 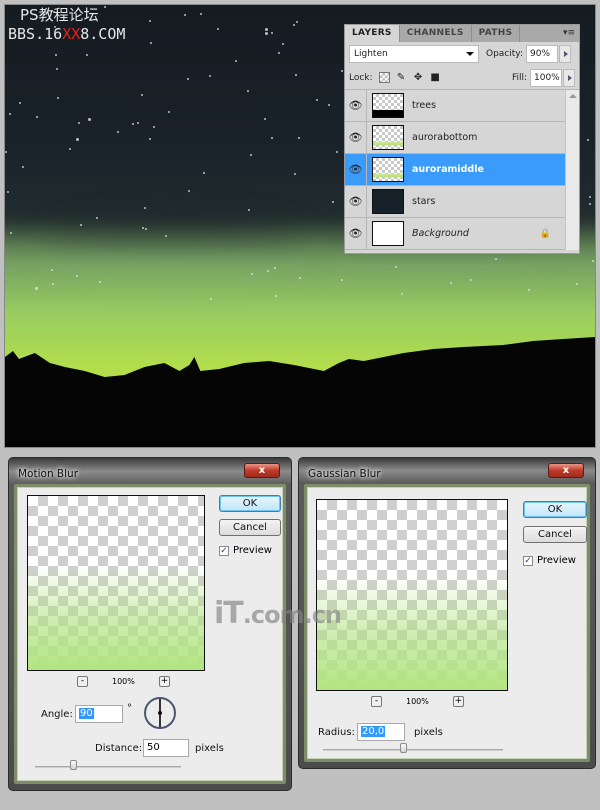 I want to click on fill-input: 100%, so click(x=546, y=77).